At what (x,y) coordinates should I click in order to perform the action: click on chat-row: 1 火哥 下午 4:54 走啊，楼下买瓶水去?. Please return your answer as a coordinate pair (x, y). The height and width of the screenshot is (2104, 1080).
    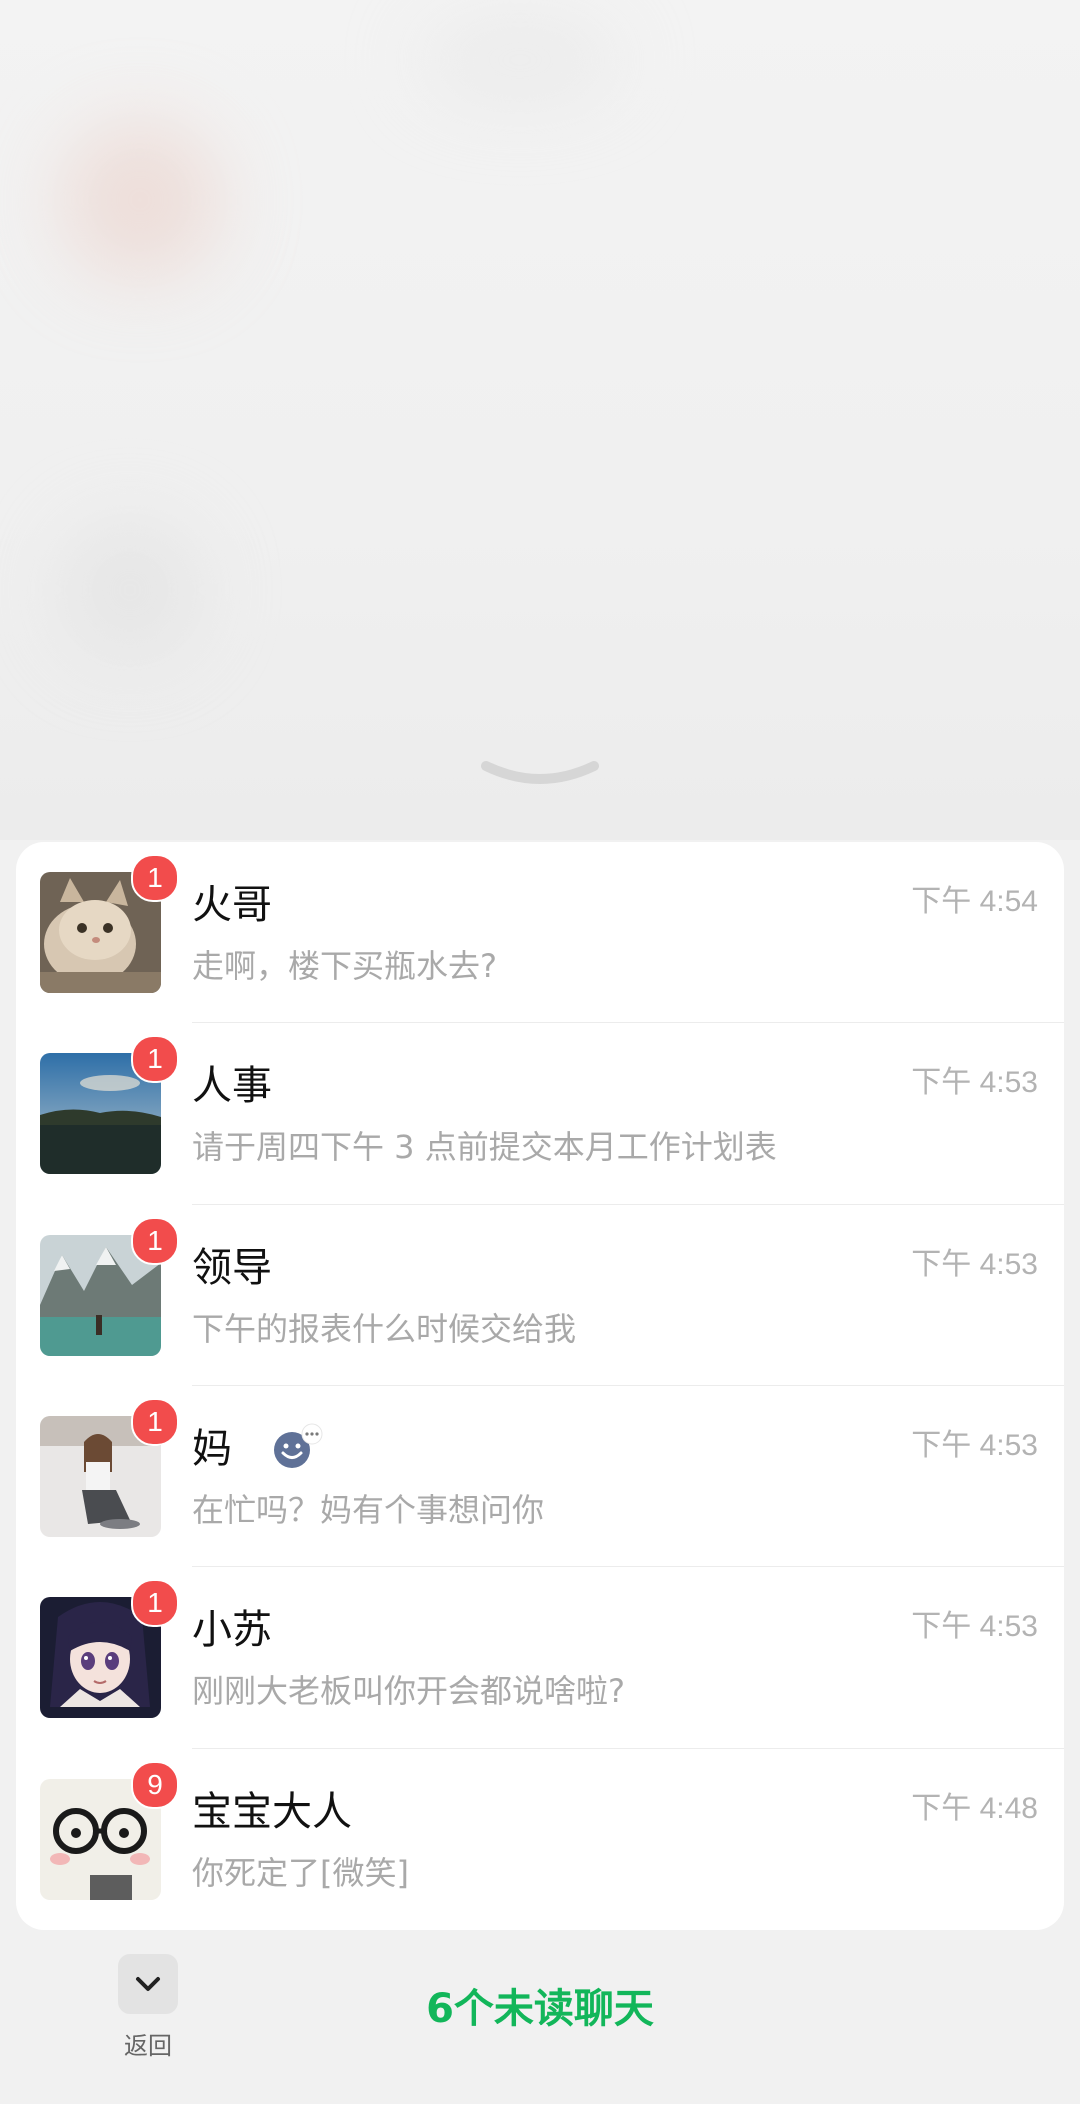
    Looking at the image, I should click on (540, 933).